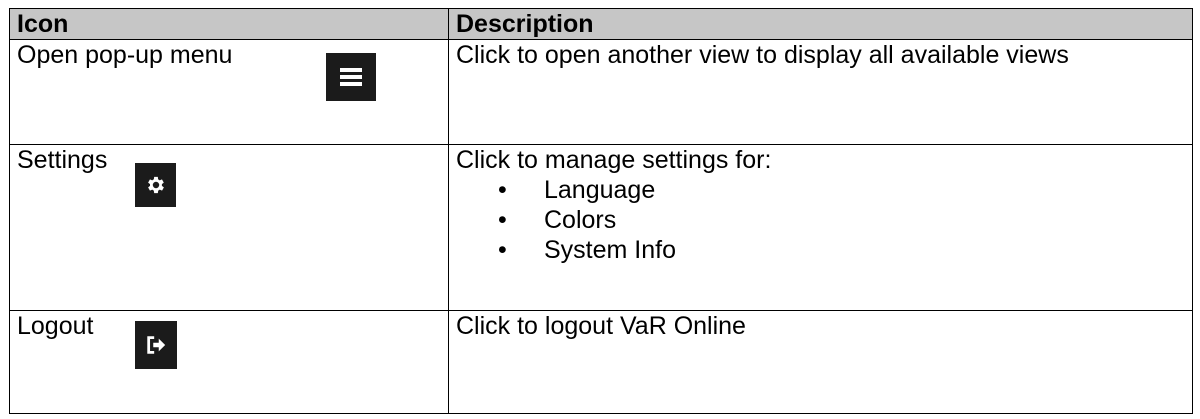 The height and width of the screenshot is (419, 1200). What do you see at coordinates (351, 77) in the screenshot?
I see `menu-icon` at bounding box center [351, 77].